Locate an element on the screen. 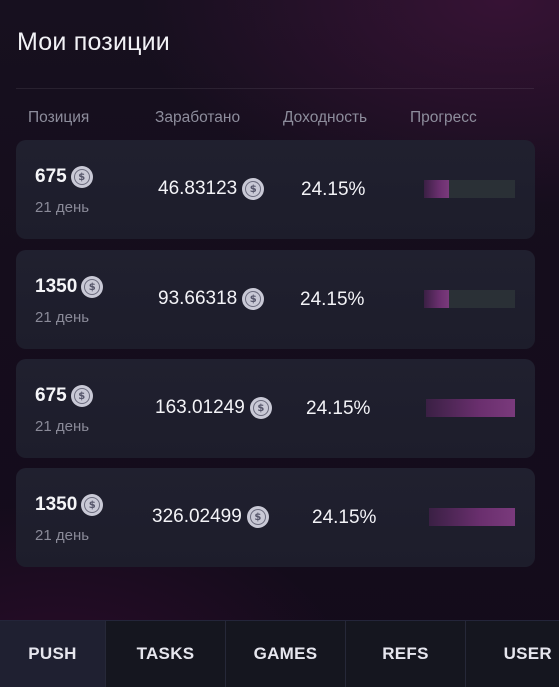 The height and width of the screenshot is (687, 559). position-earned: 326.02499 $ is located at coordinates (210, 517).